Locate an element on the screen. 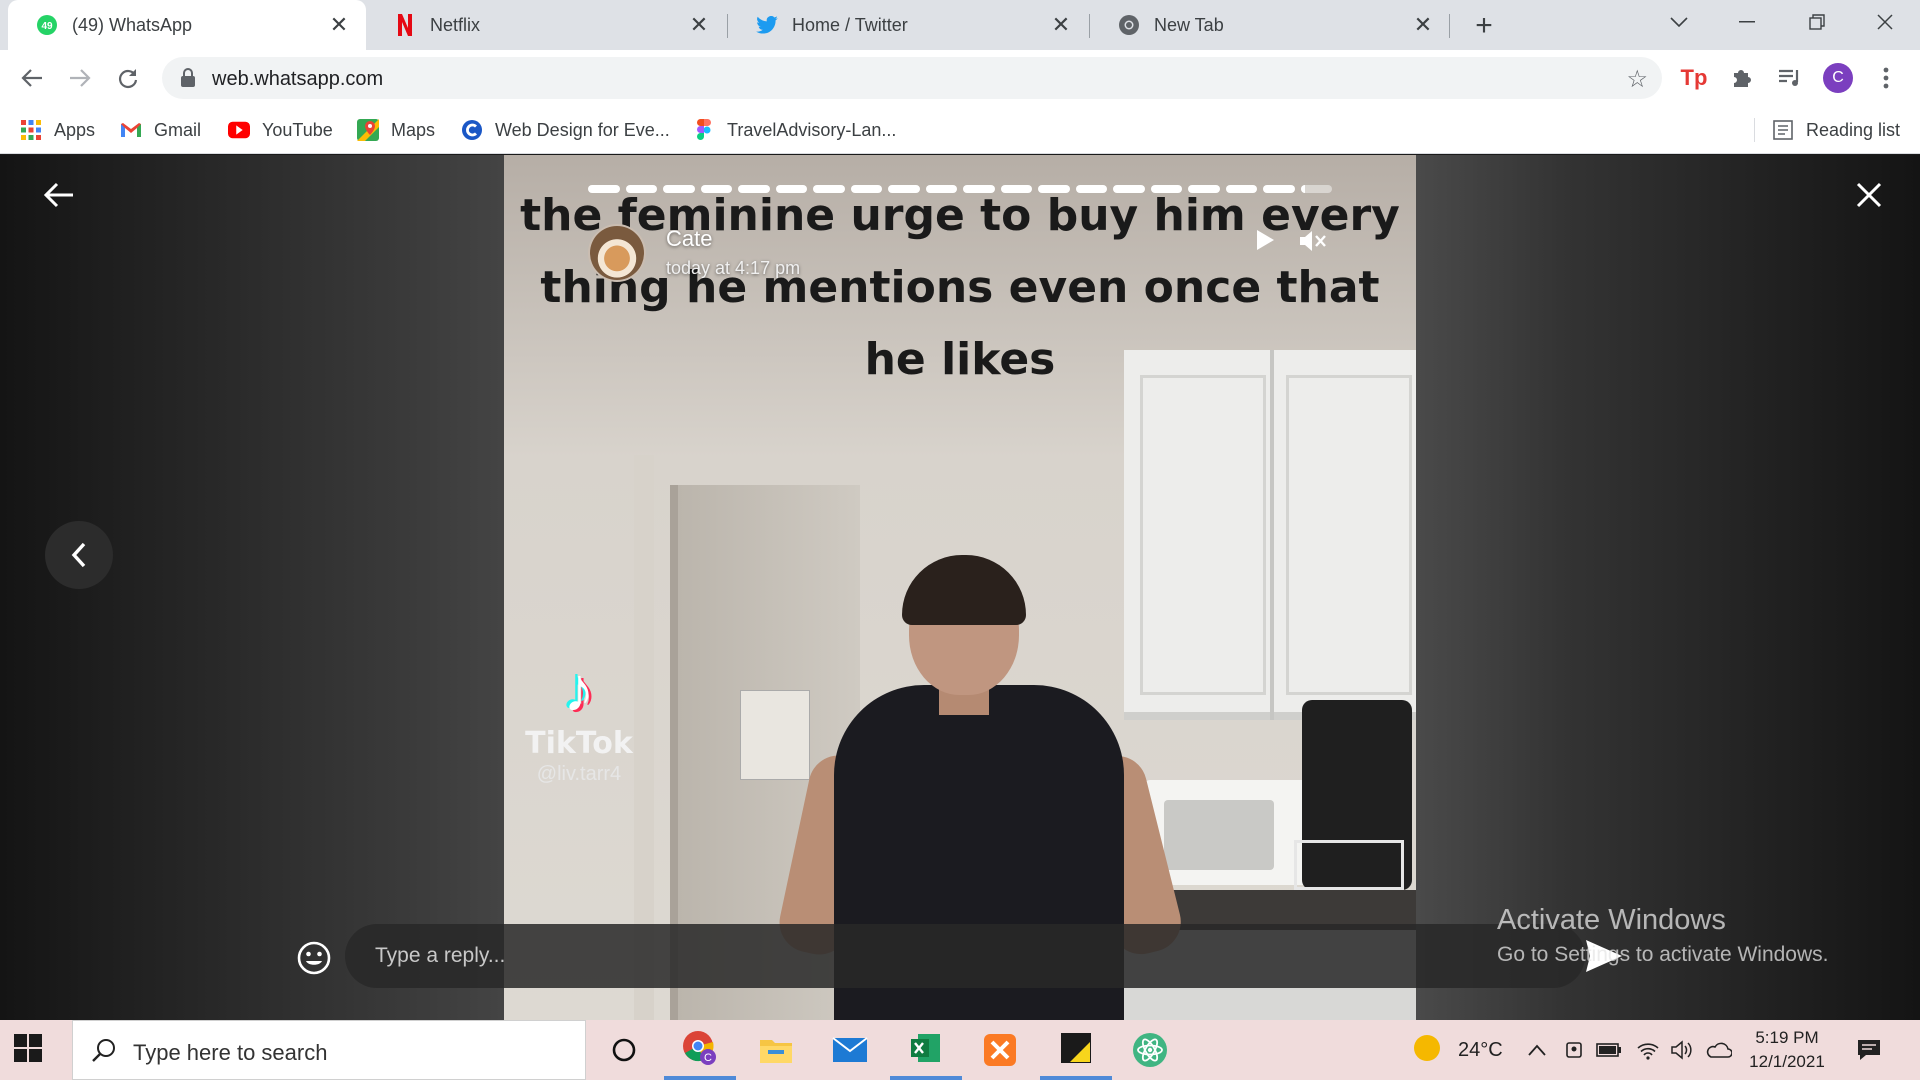  atom-icon is located at coordinates (1150, 1050).